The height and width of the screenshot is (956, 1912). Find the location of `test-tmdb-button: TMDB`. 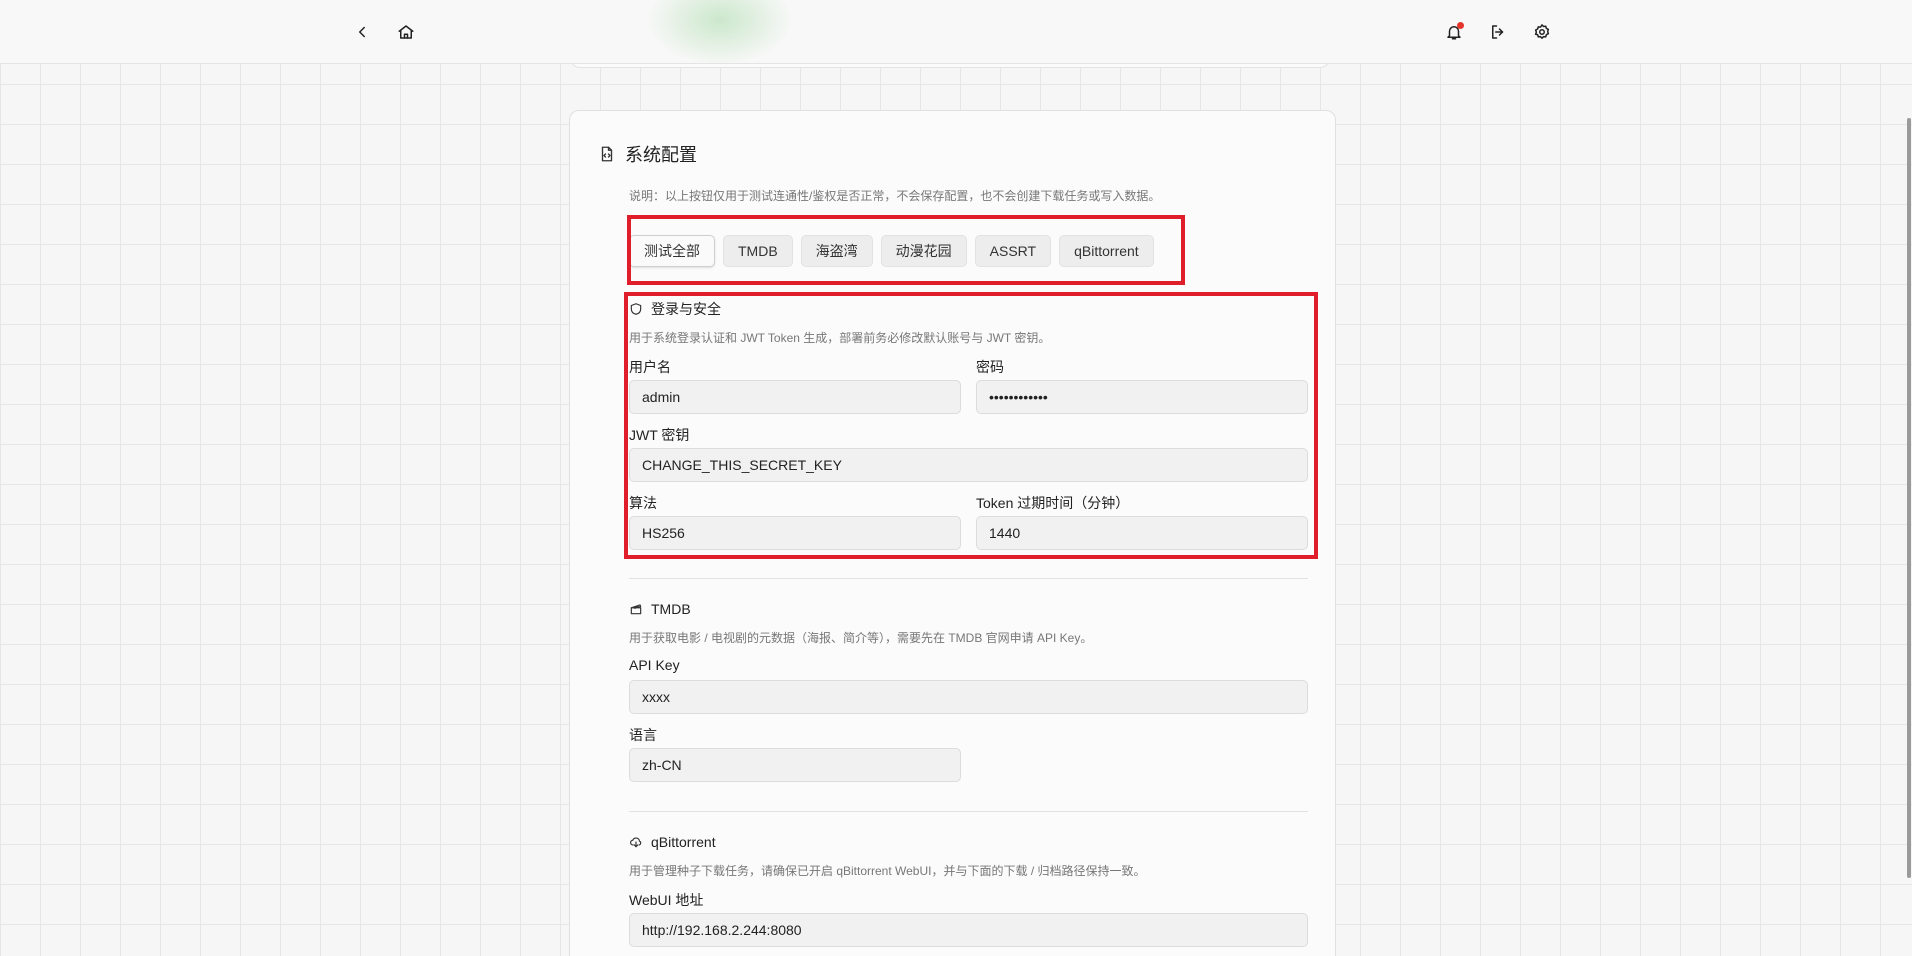

test-tmdb-button: TMDB is located at coordinates (758, 251).